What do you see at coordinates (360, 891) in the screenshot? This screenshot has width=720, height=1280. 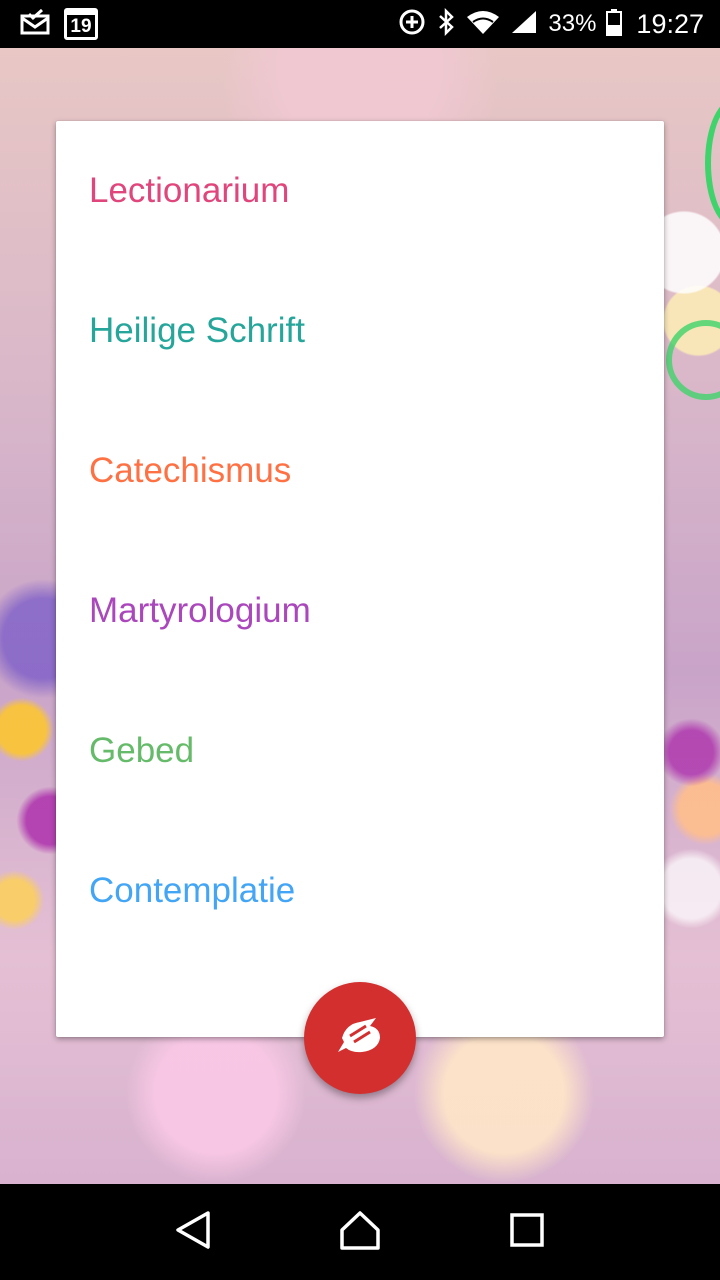 I see `menu-item-contemplatie: Contemplatie` at bounding box center [360, 891].